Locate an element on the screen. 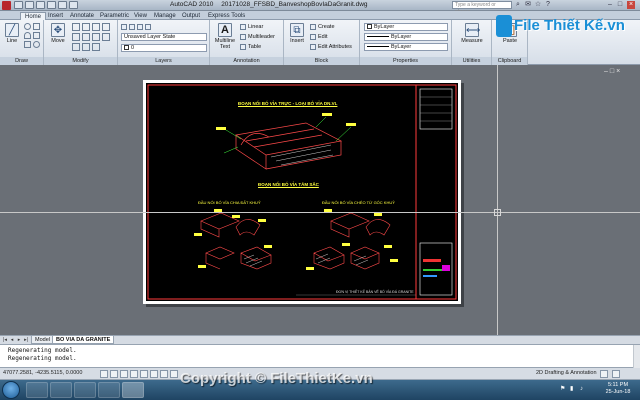  tab-output: Output is located at coordinates (191, 16).